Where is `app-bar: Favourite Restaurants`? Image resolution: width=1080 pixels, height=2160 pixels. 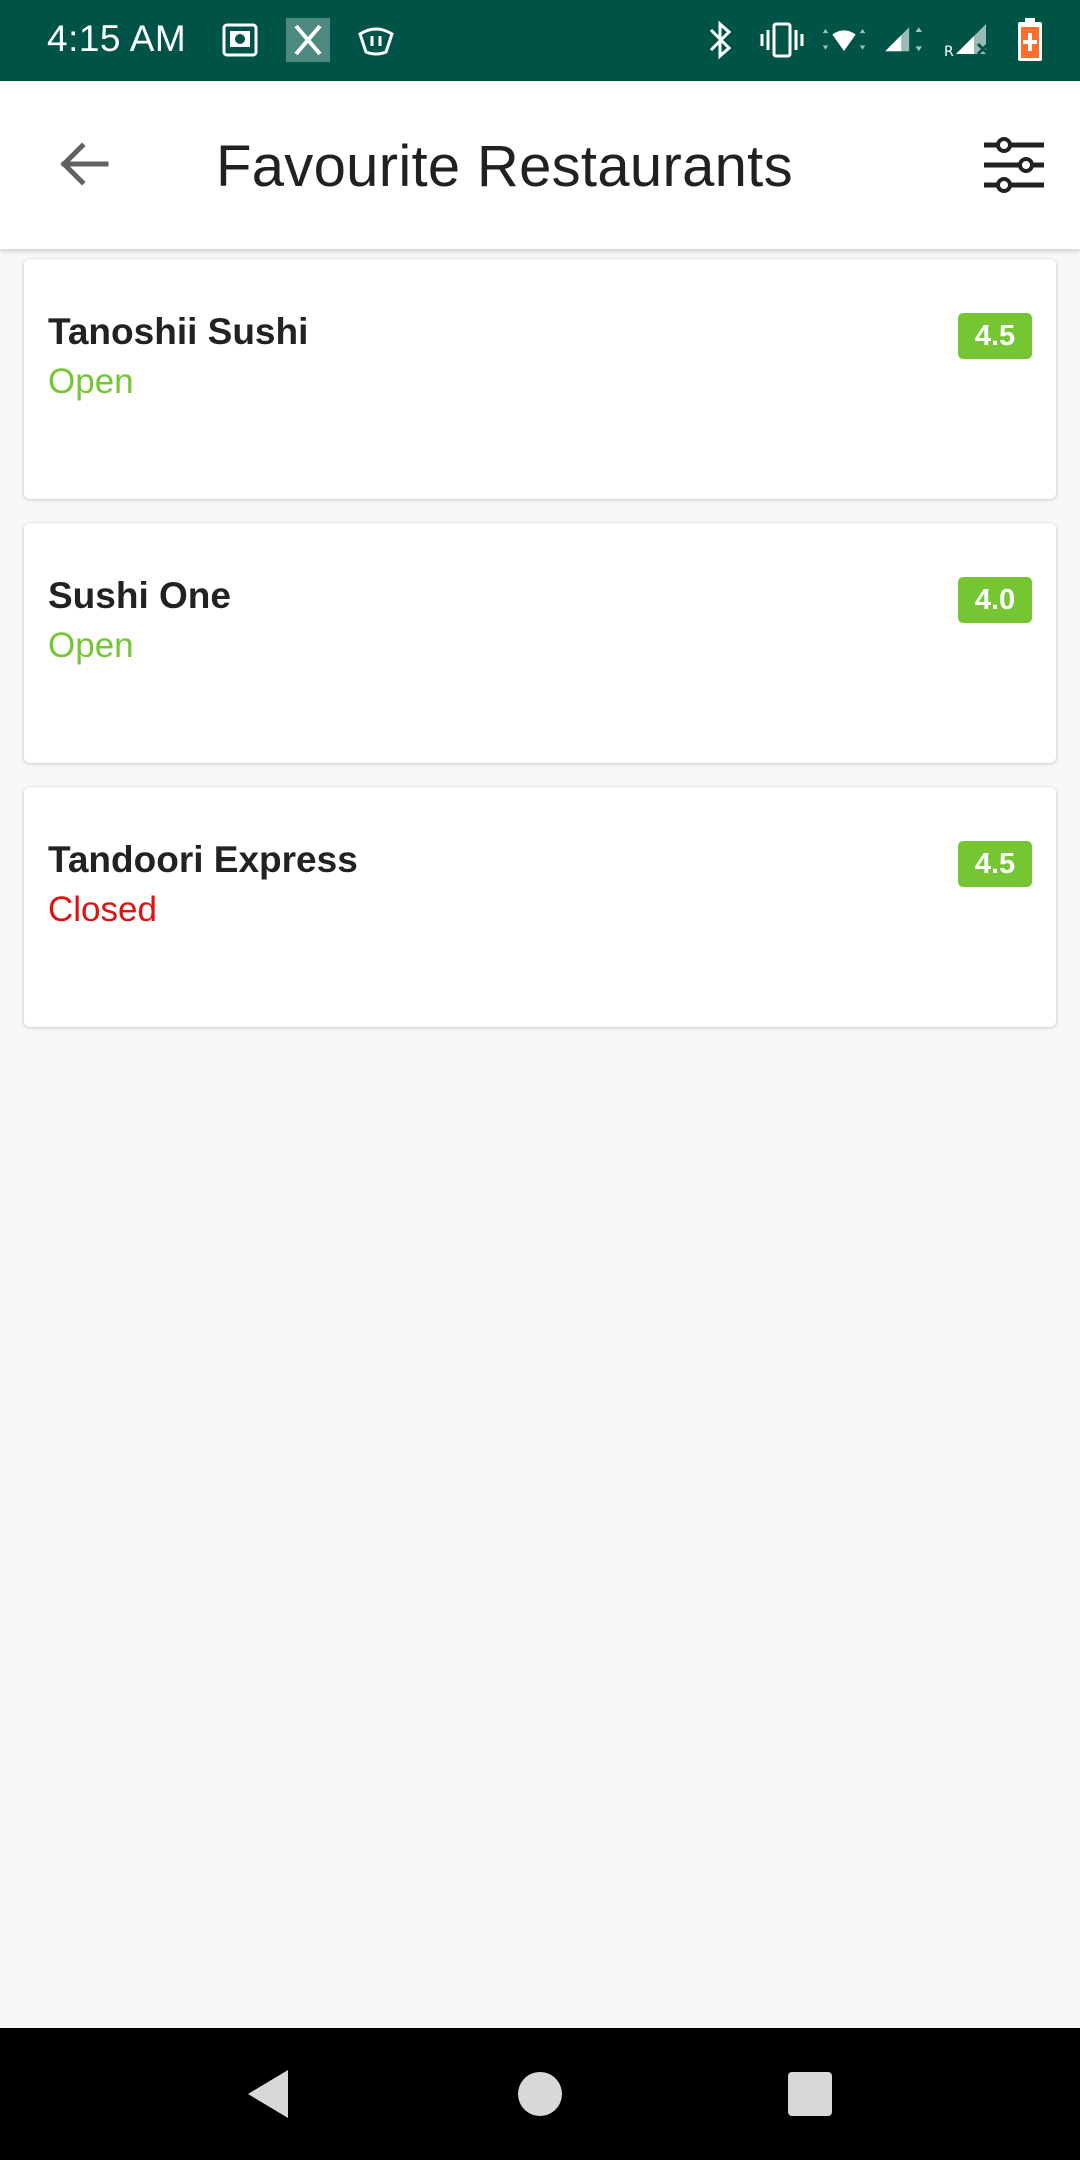
app-bar: Favourite Restaurants is located at coordinates (540, 165).